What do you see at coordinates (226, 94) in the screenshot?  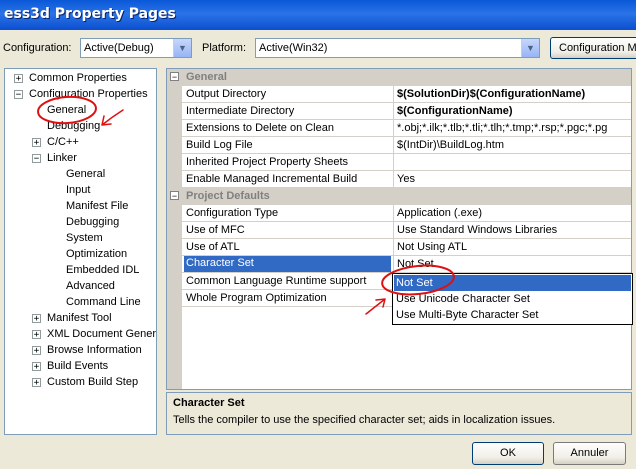 I see `property-name: Output Directory` at bounding box center [226, 94].